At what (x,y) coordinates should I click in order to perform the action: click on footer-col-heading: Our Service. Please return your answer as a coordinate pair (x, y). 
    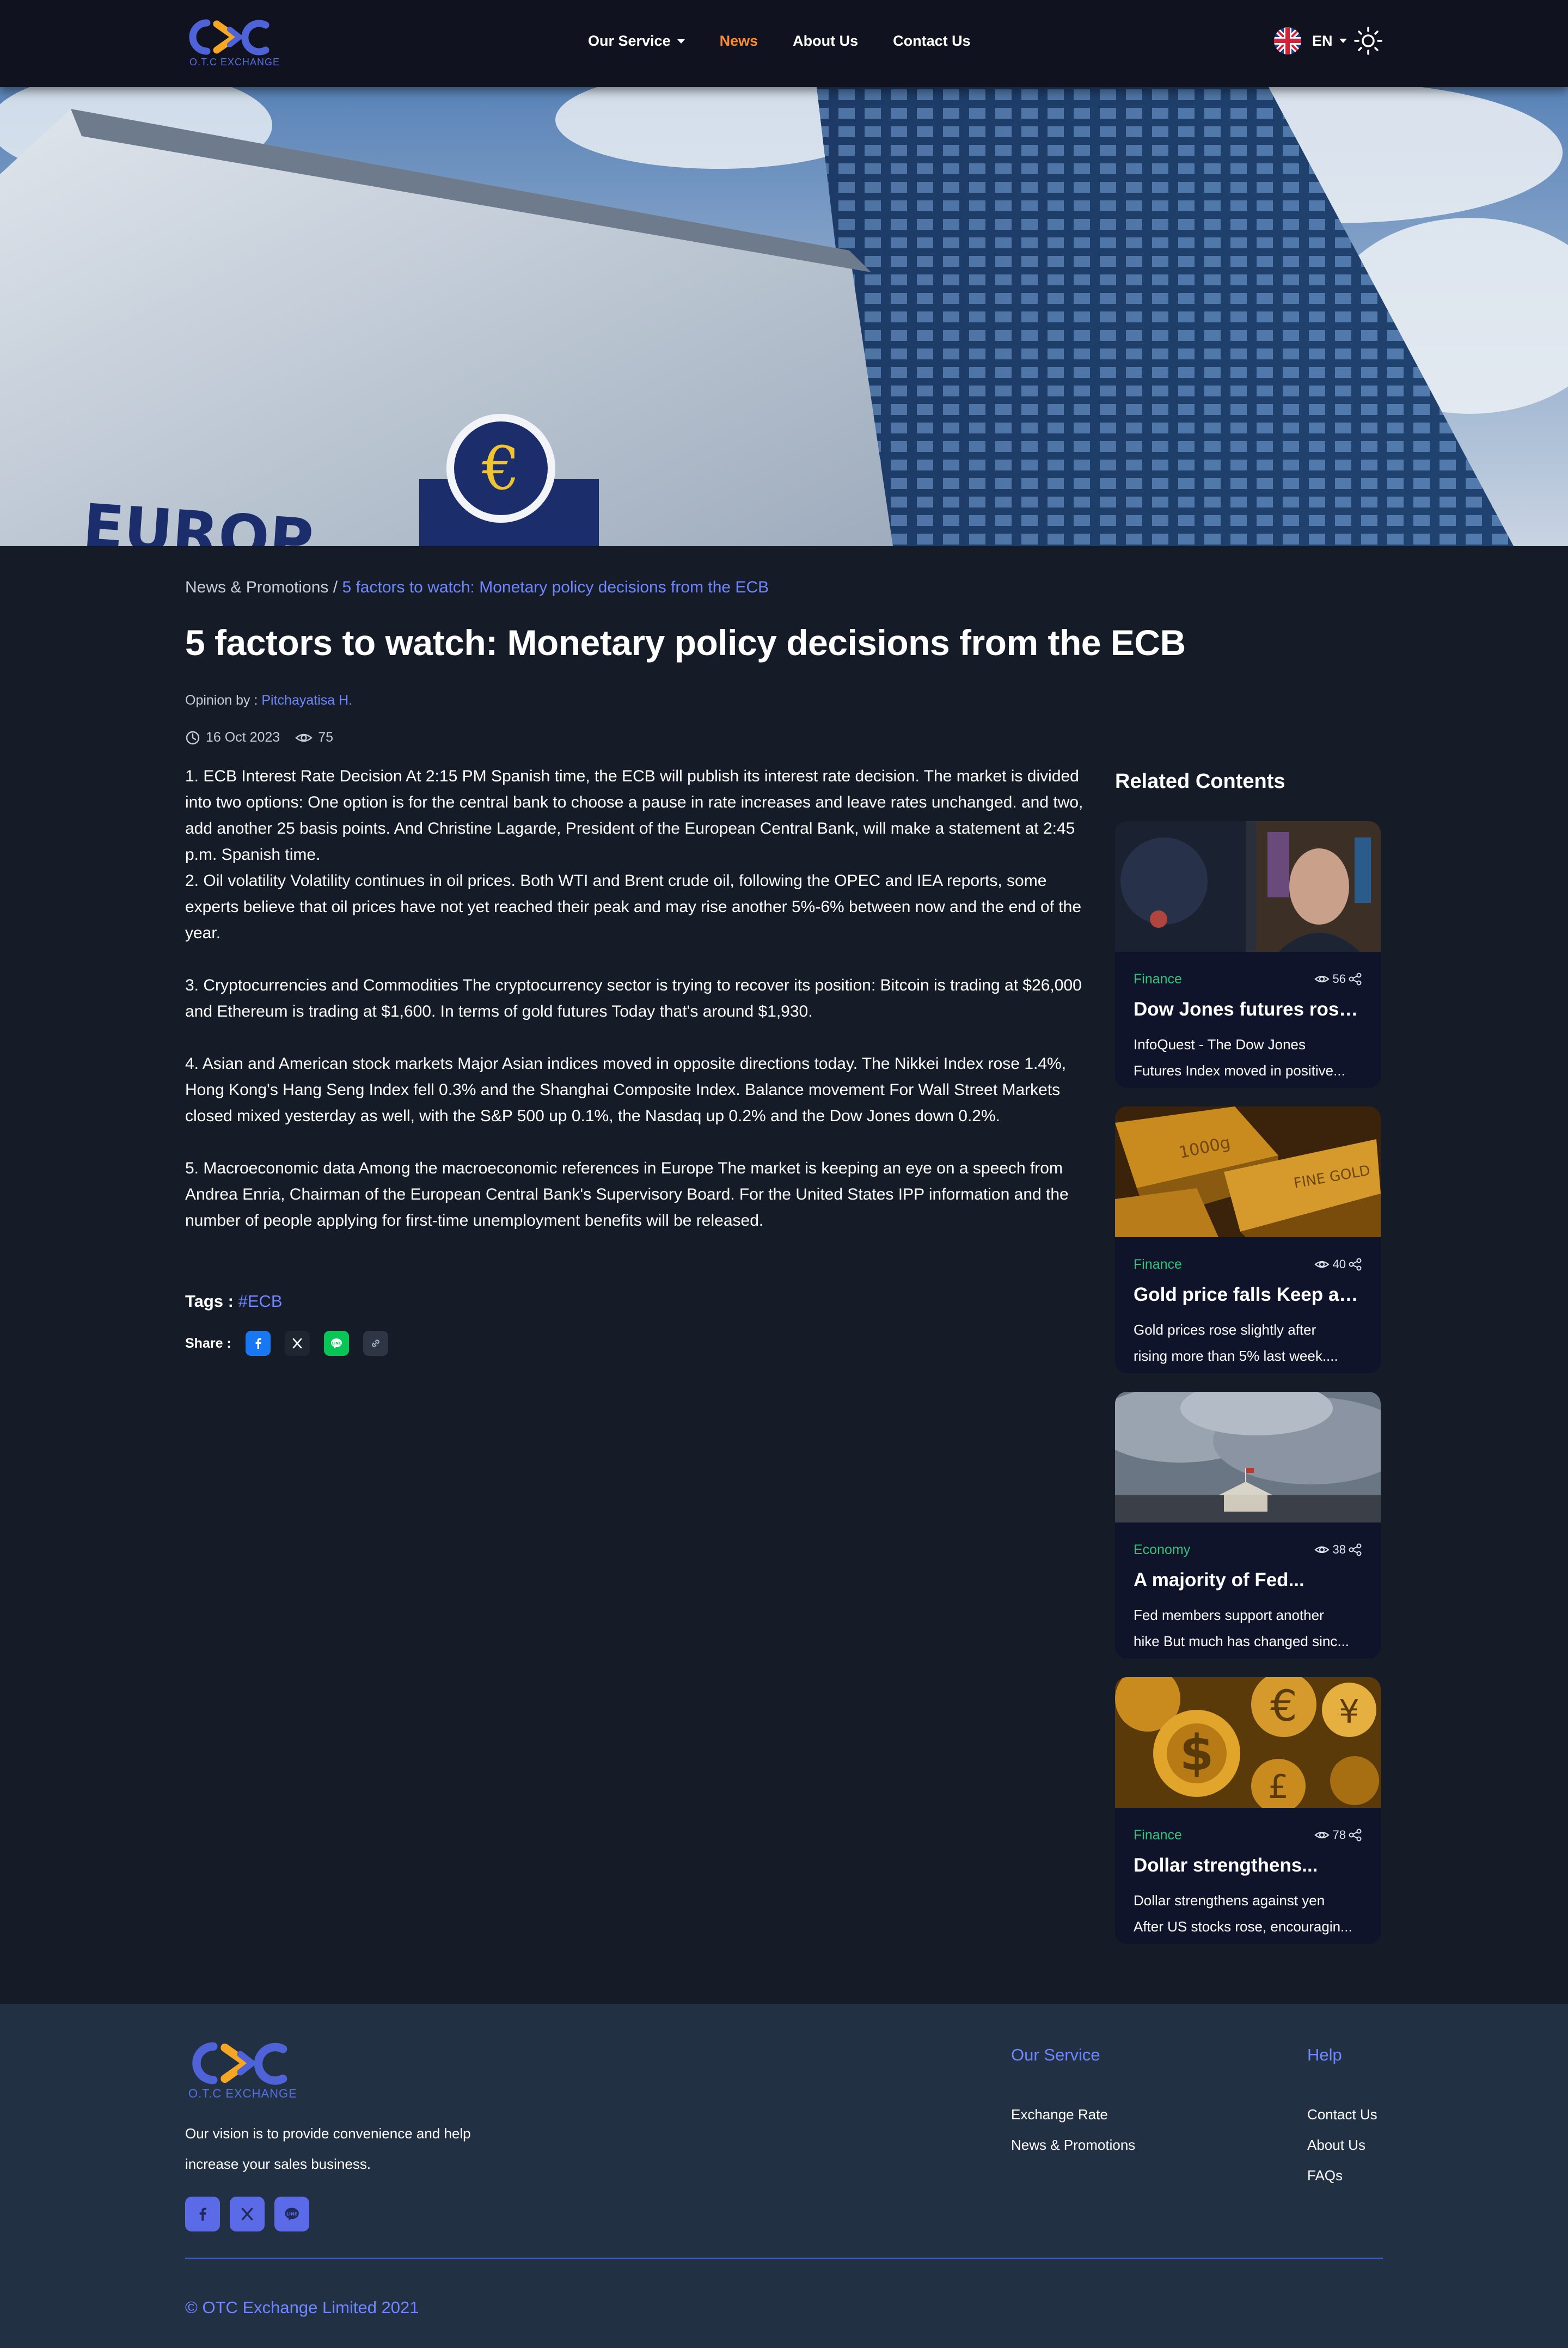
    Looking at the image, I should click on (1055, 2054).